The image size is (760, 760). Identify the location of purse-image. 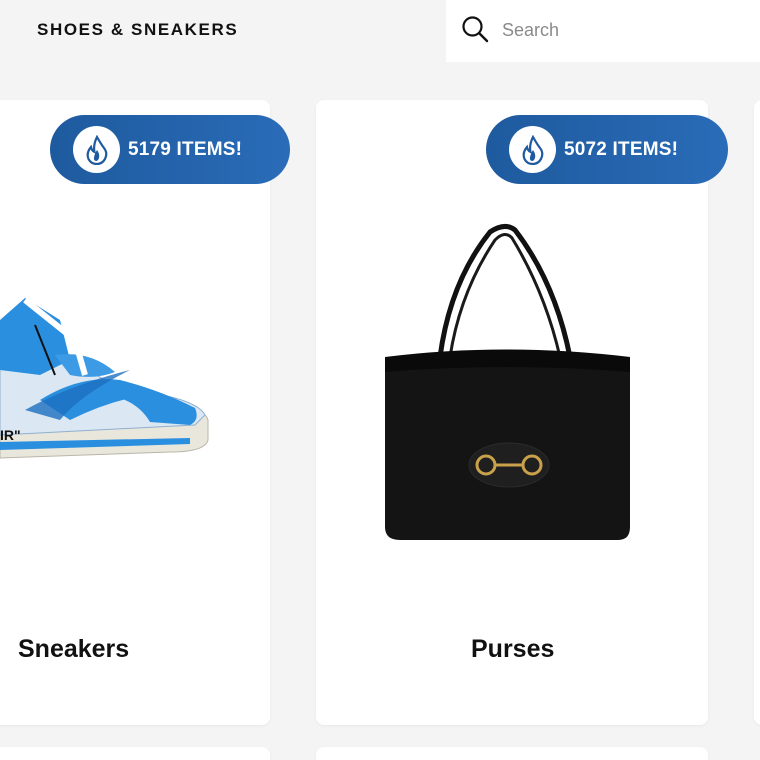
(507, 382).